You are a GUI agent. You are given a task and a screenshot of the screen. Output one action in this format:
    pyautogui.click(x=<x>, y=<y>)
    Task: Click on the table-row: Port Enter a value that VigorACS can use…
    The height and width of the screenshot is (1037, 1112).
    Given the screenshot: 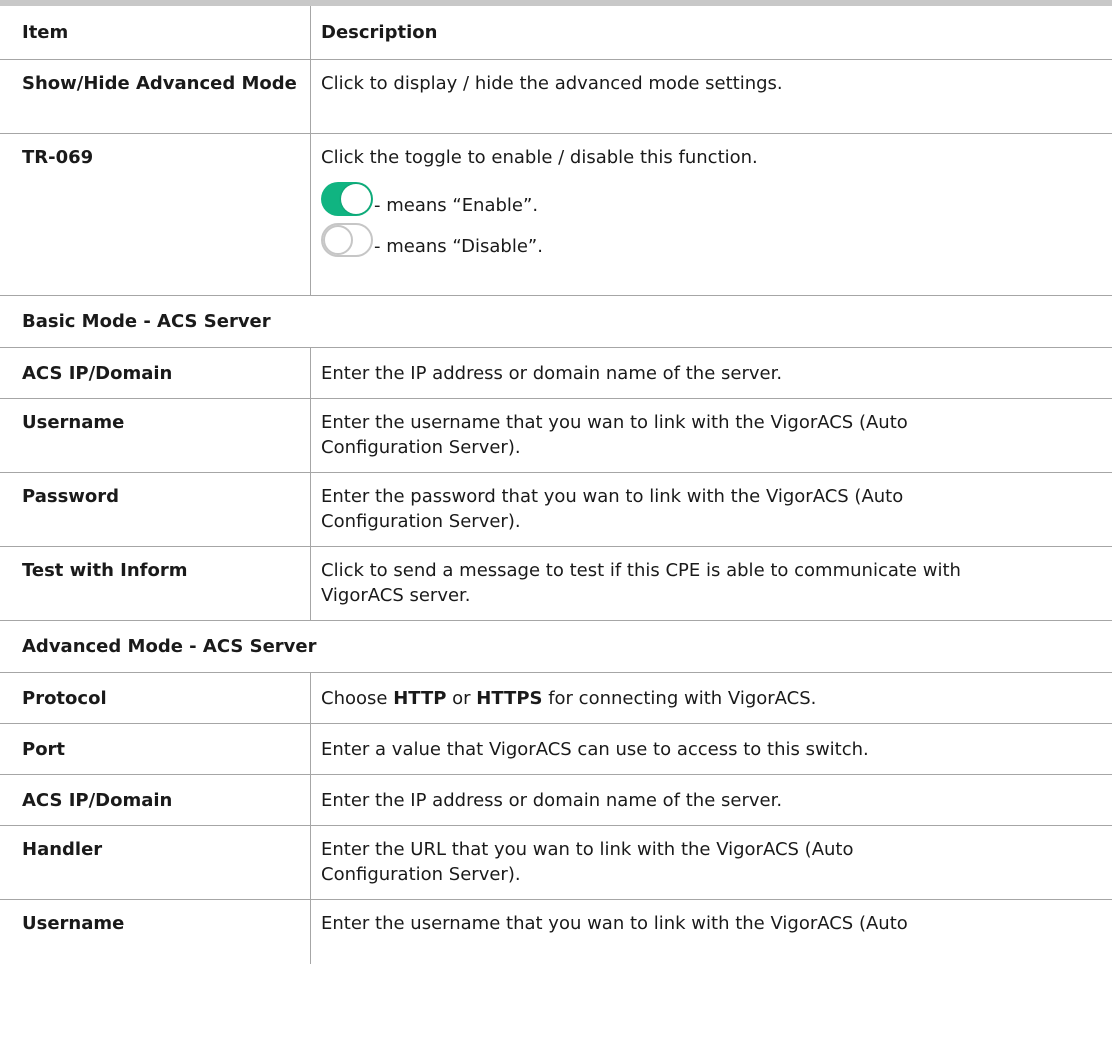 What is the action you would take?
    pyautogui.click(x=556, y=749)
    